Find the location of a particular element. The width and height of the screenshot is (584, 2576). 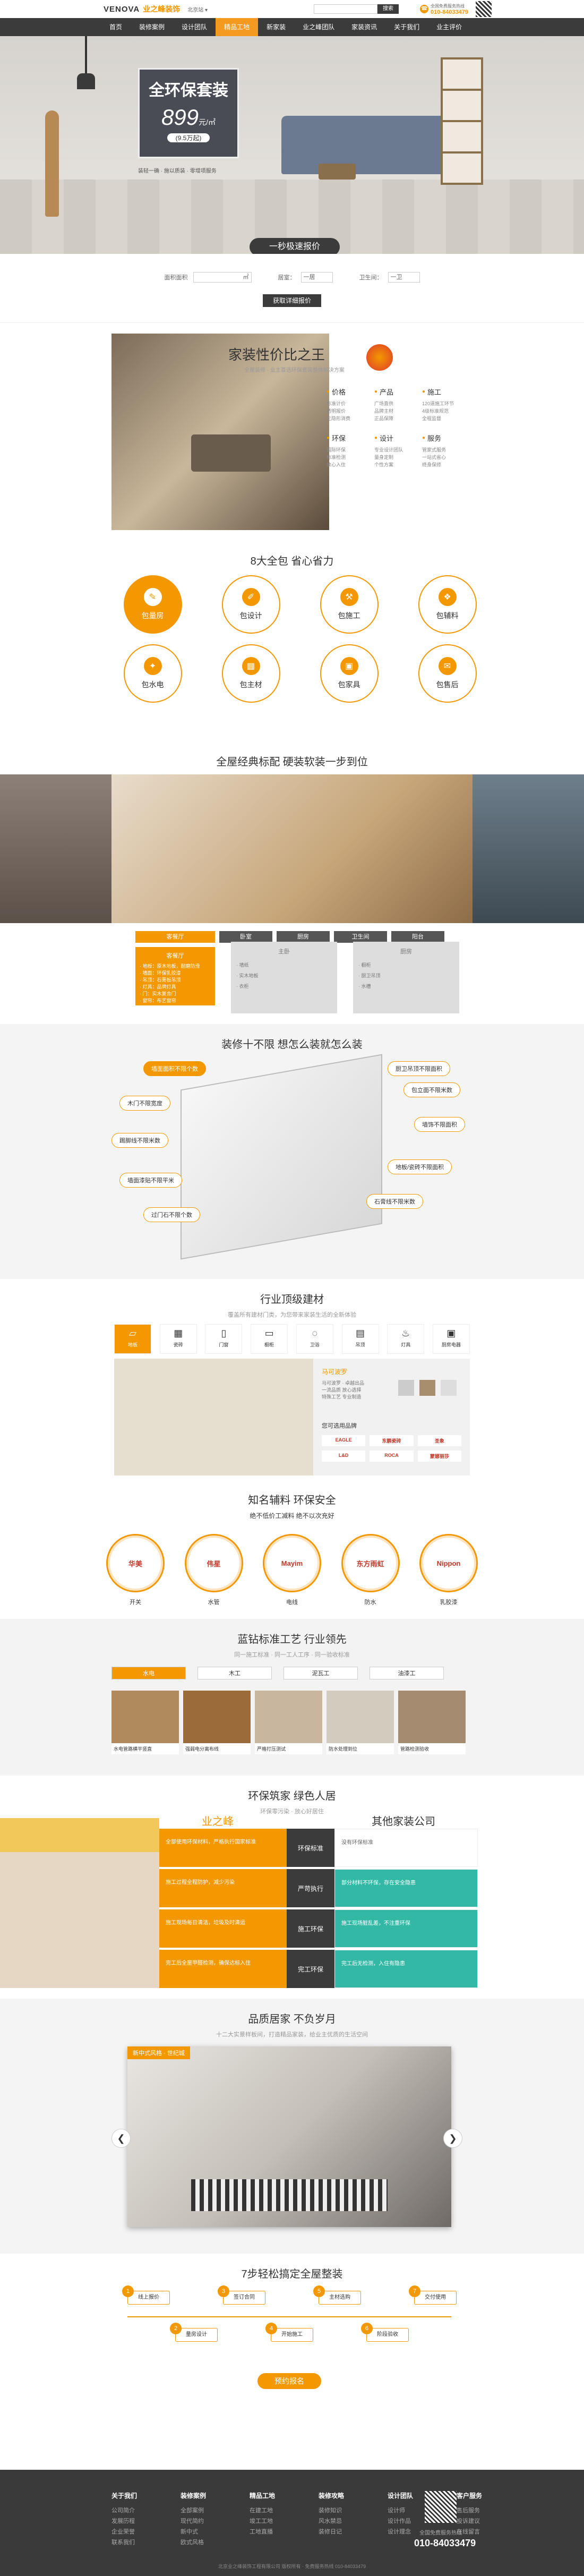

eco-row: 施工现场每日清洁，垃圾及时清运 施工环保 施工现场脏乱差，不注重环保 is located at coordinates (318, 1929).